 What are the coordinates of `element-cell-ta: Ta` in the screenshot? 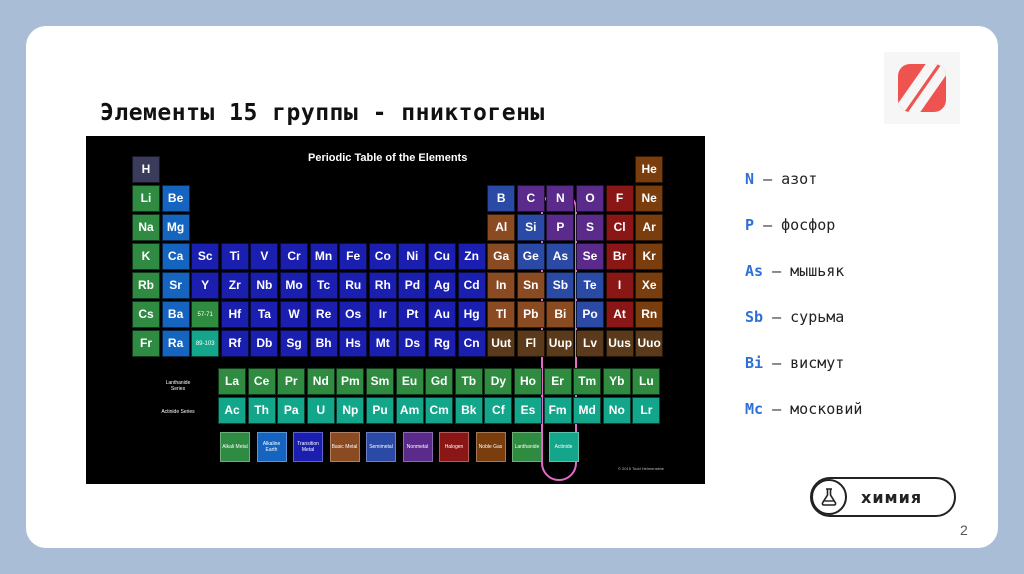 It's located at (264, 314).